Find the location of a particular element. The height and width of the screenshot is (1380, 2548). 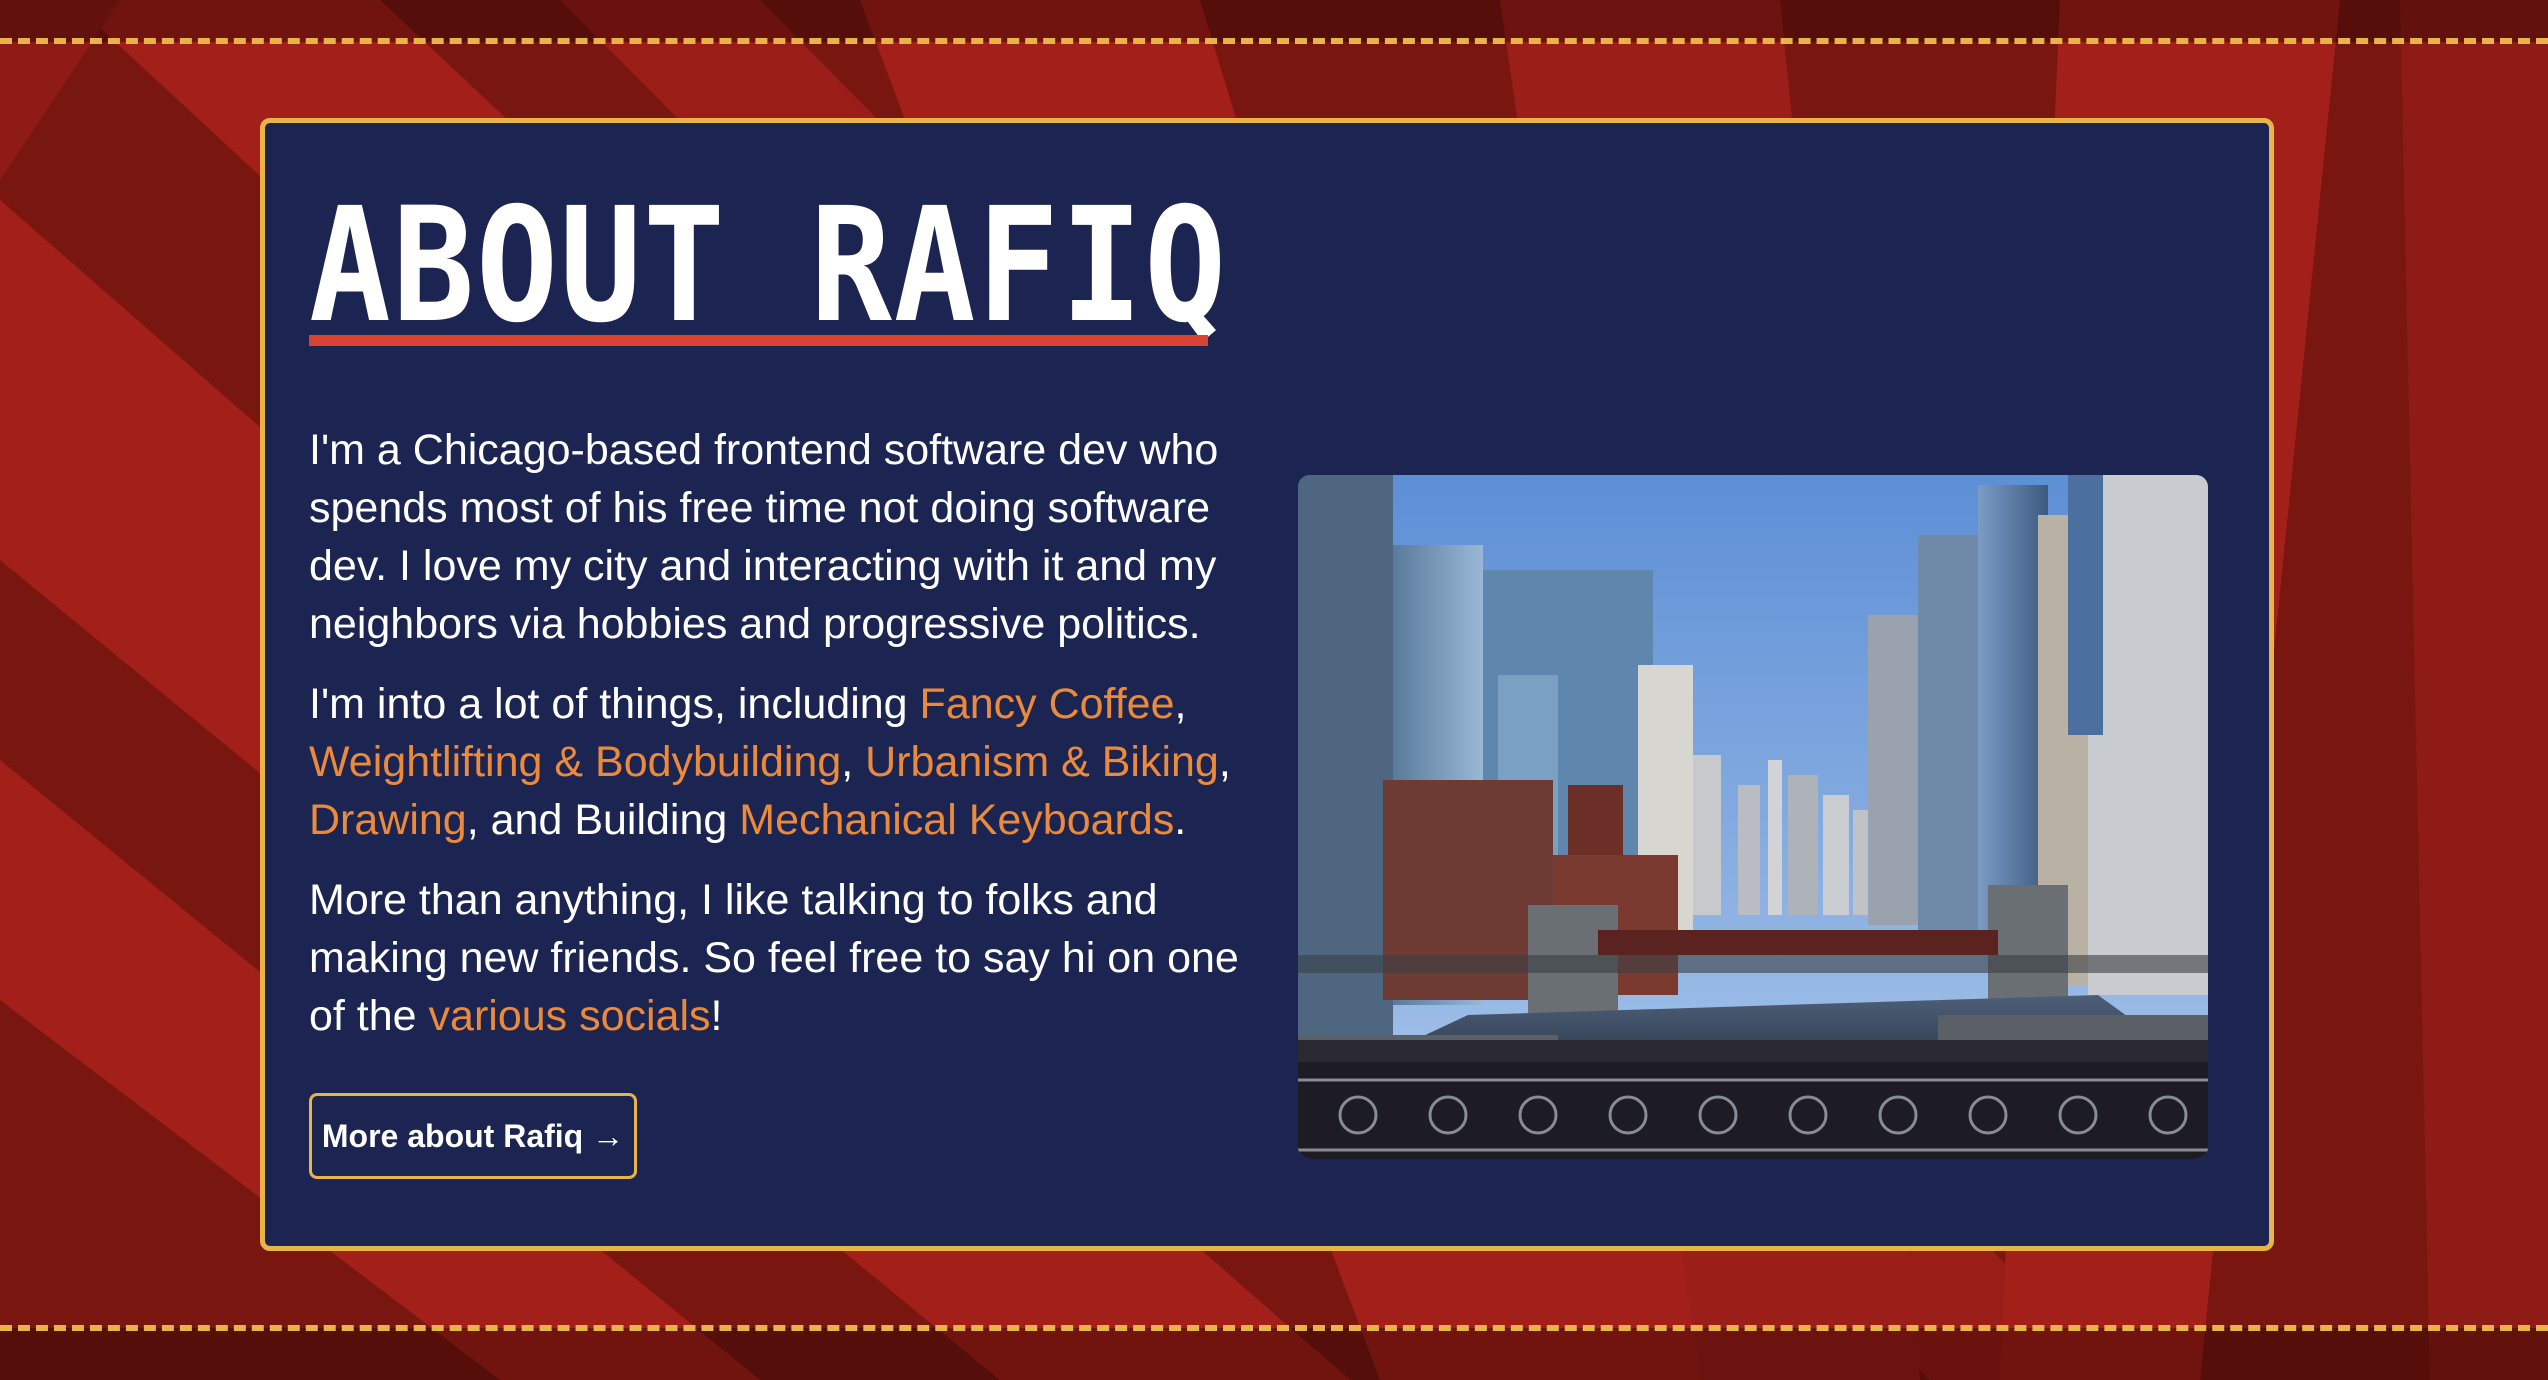

bottom-band is located at coordinates (1274, 1354).